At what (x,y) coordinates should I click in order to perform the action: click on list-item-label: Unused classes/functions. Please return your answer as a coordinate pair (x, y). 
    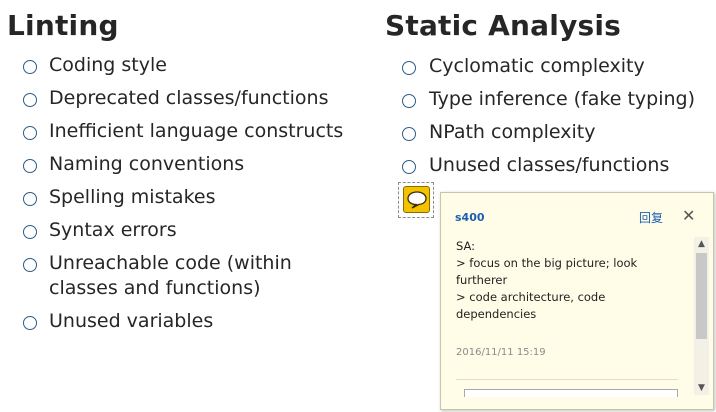
    Looking at the image, I should click on (549, 165).